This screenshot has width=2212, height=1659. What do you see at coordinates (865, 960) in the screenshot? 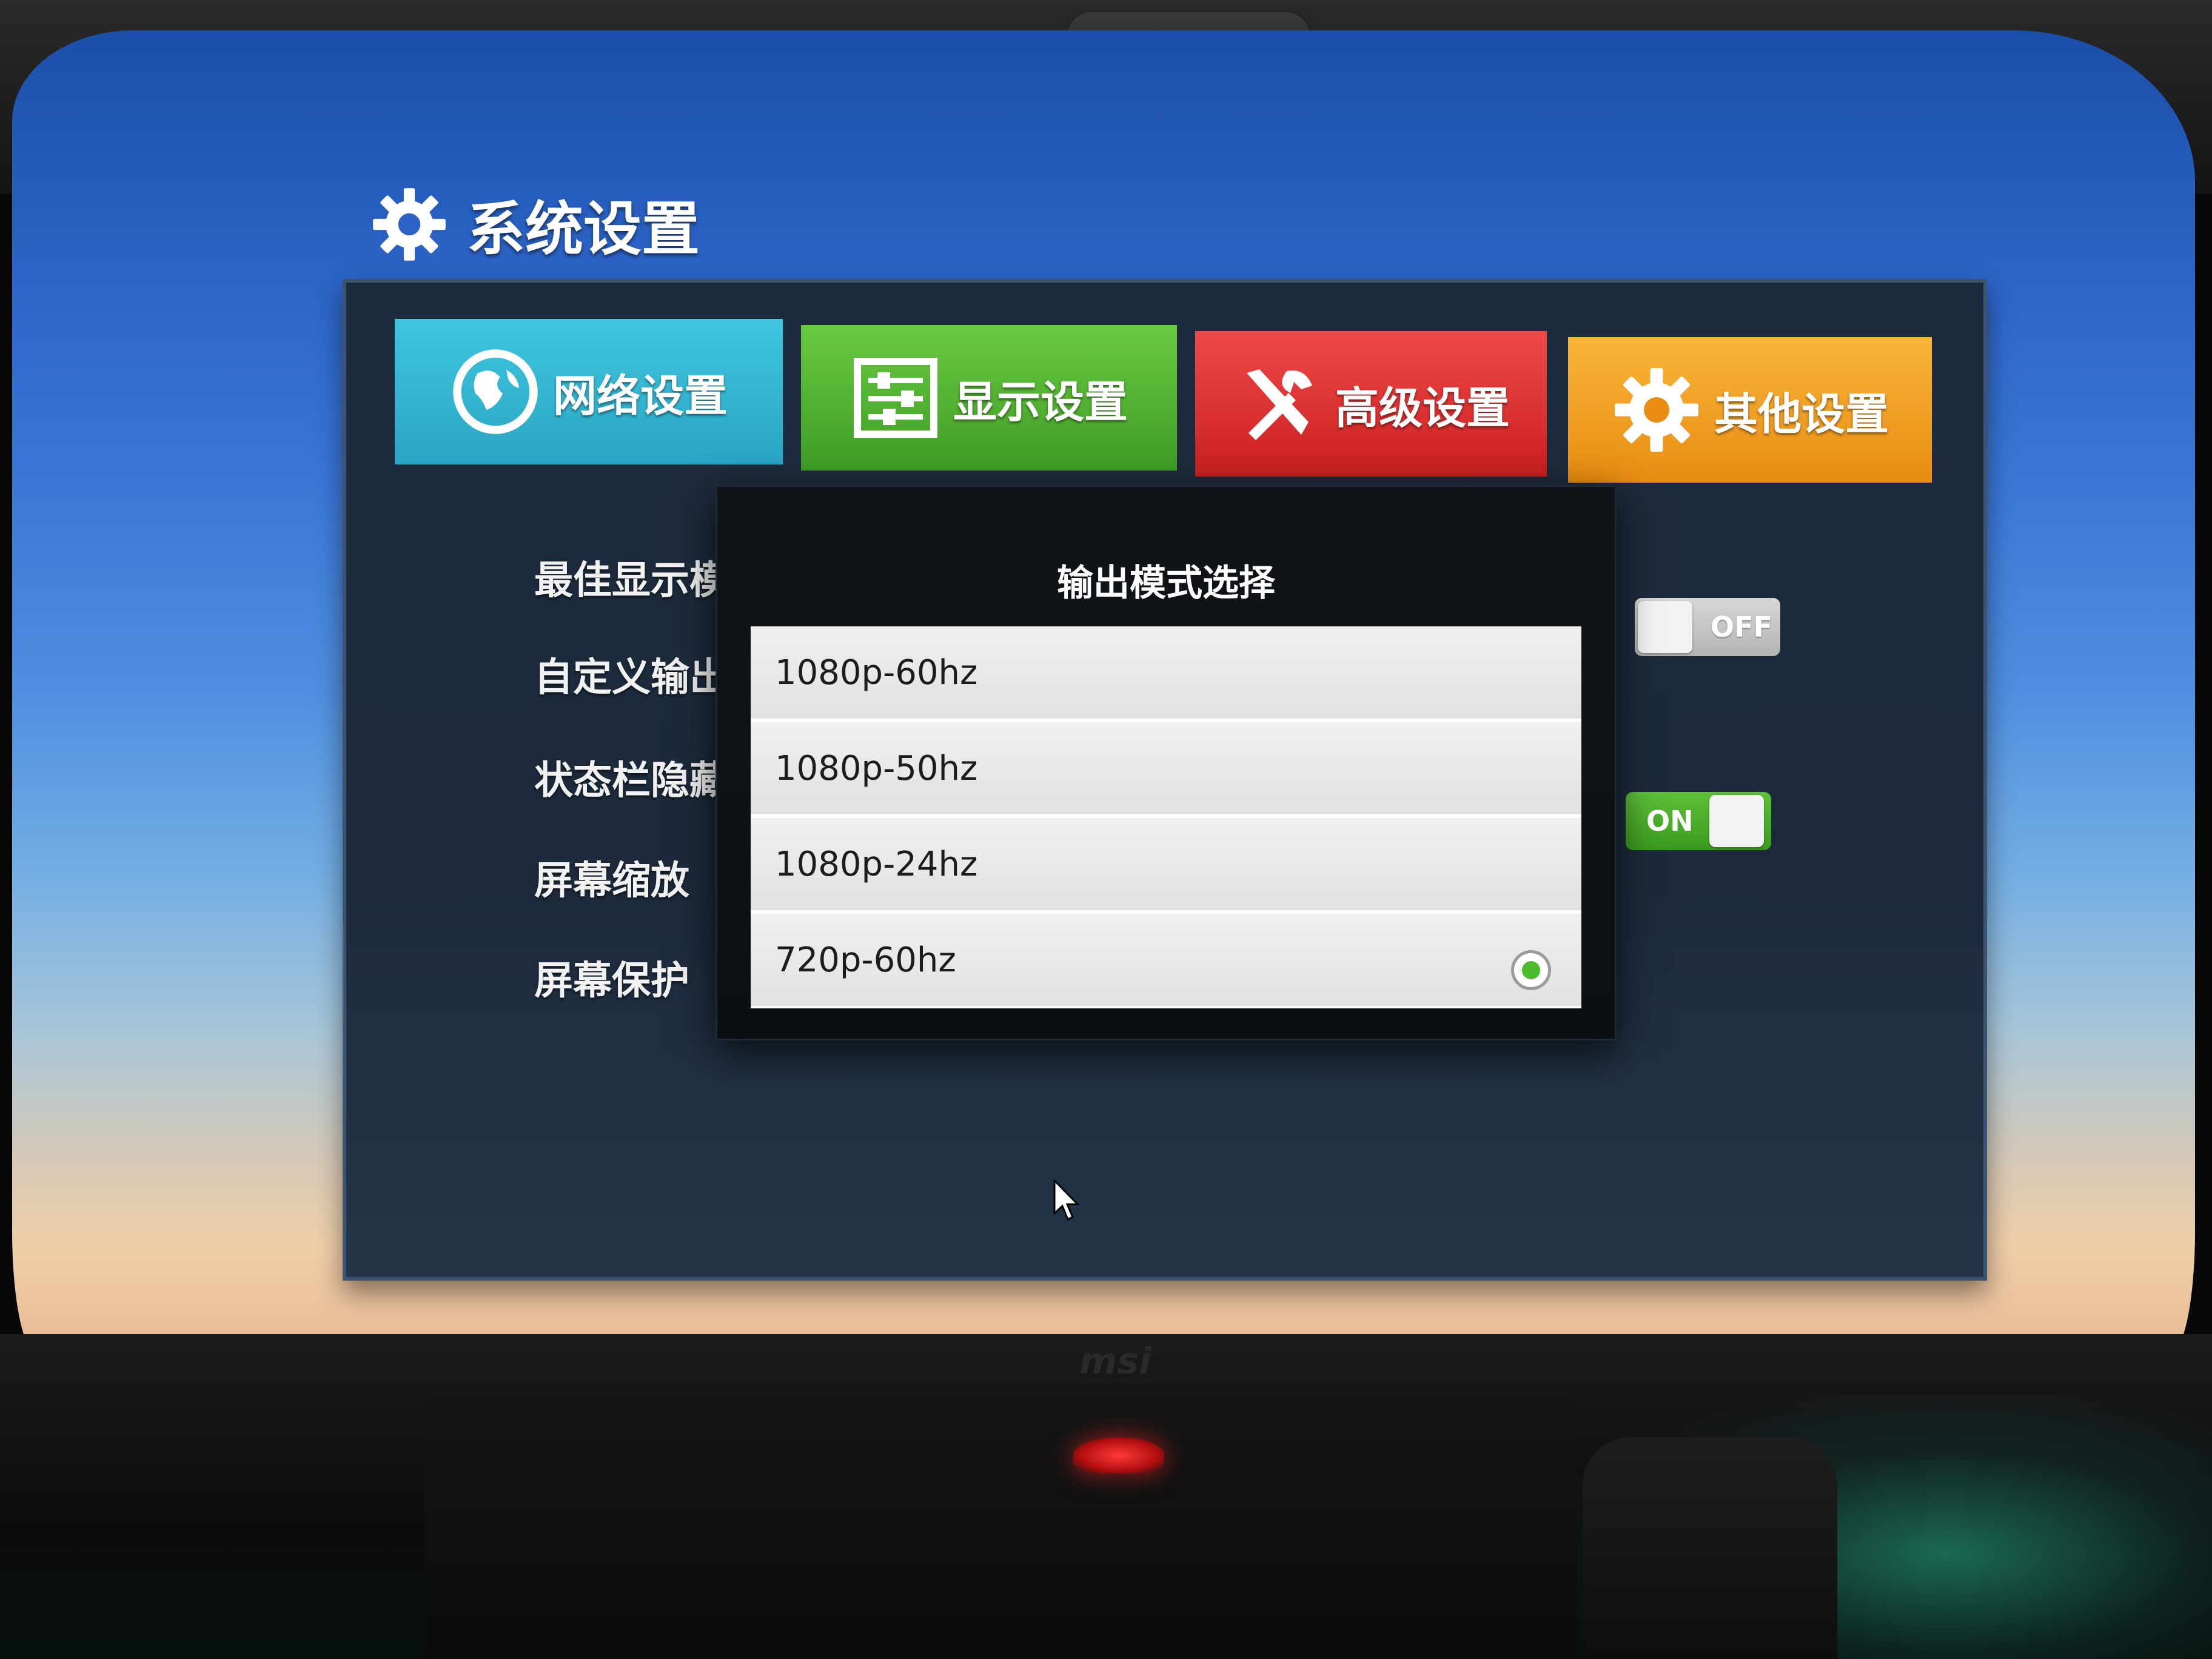
I see `option-label: 720p-60hz` at bounding box center [865, 960].